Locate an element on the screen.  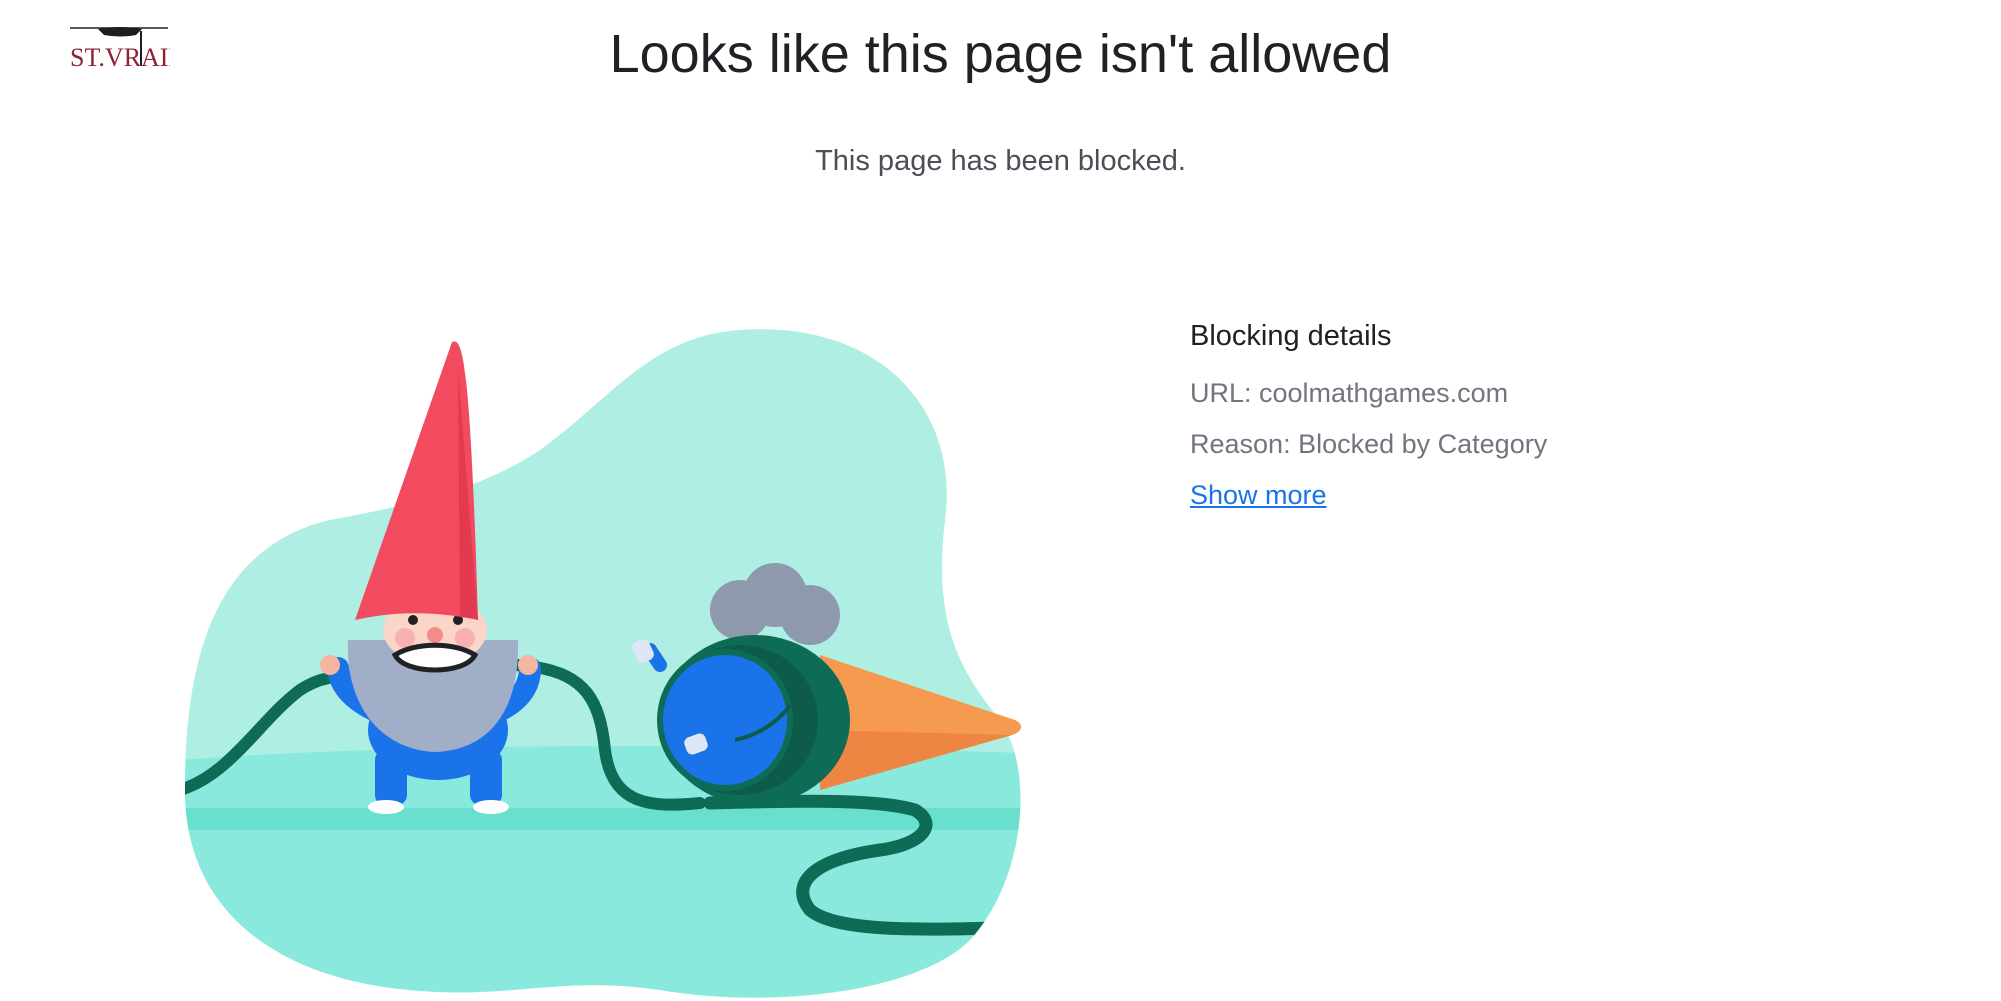
page-title: Looks like this page isn't allowed is located at coordinates (1000, 54).